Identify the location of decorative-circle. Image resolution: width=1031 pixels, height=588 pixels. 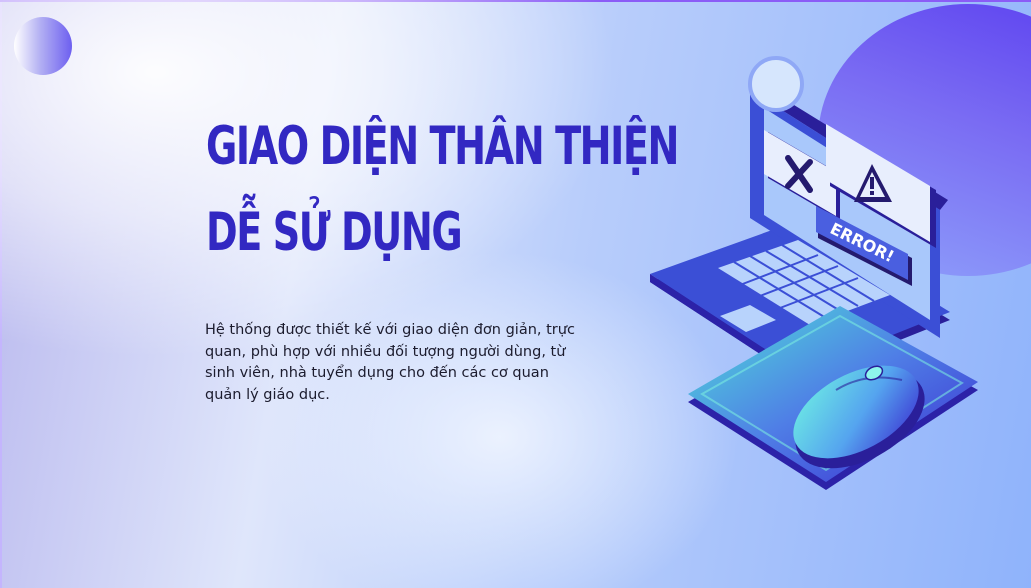
(43, 46).